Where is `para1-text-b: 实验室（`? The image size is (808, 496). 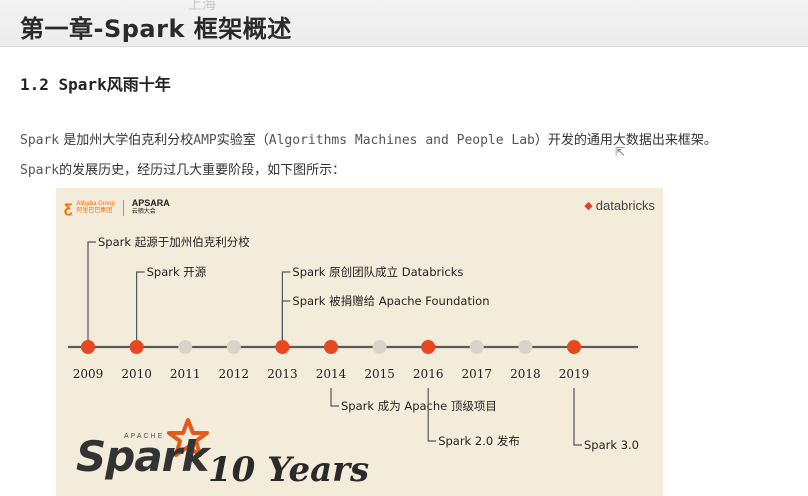
para1-text-b: 实验室（ is located at coordinates (242, 140).